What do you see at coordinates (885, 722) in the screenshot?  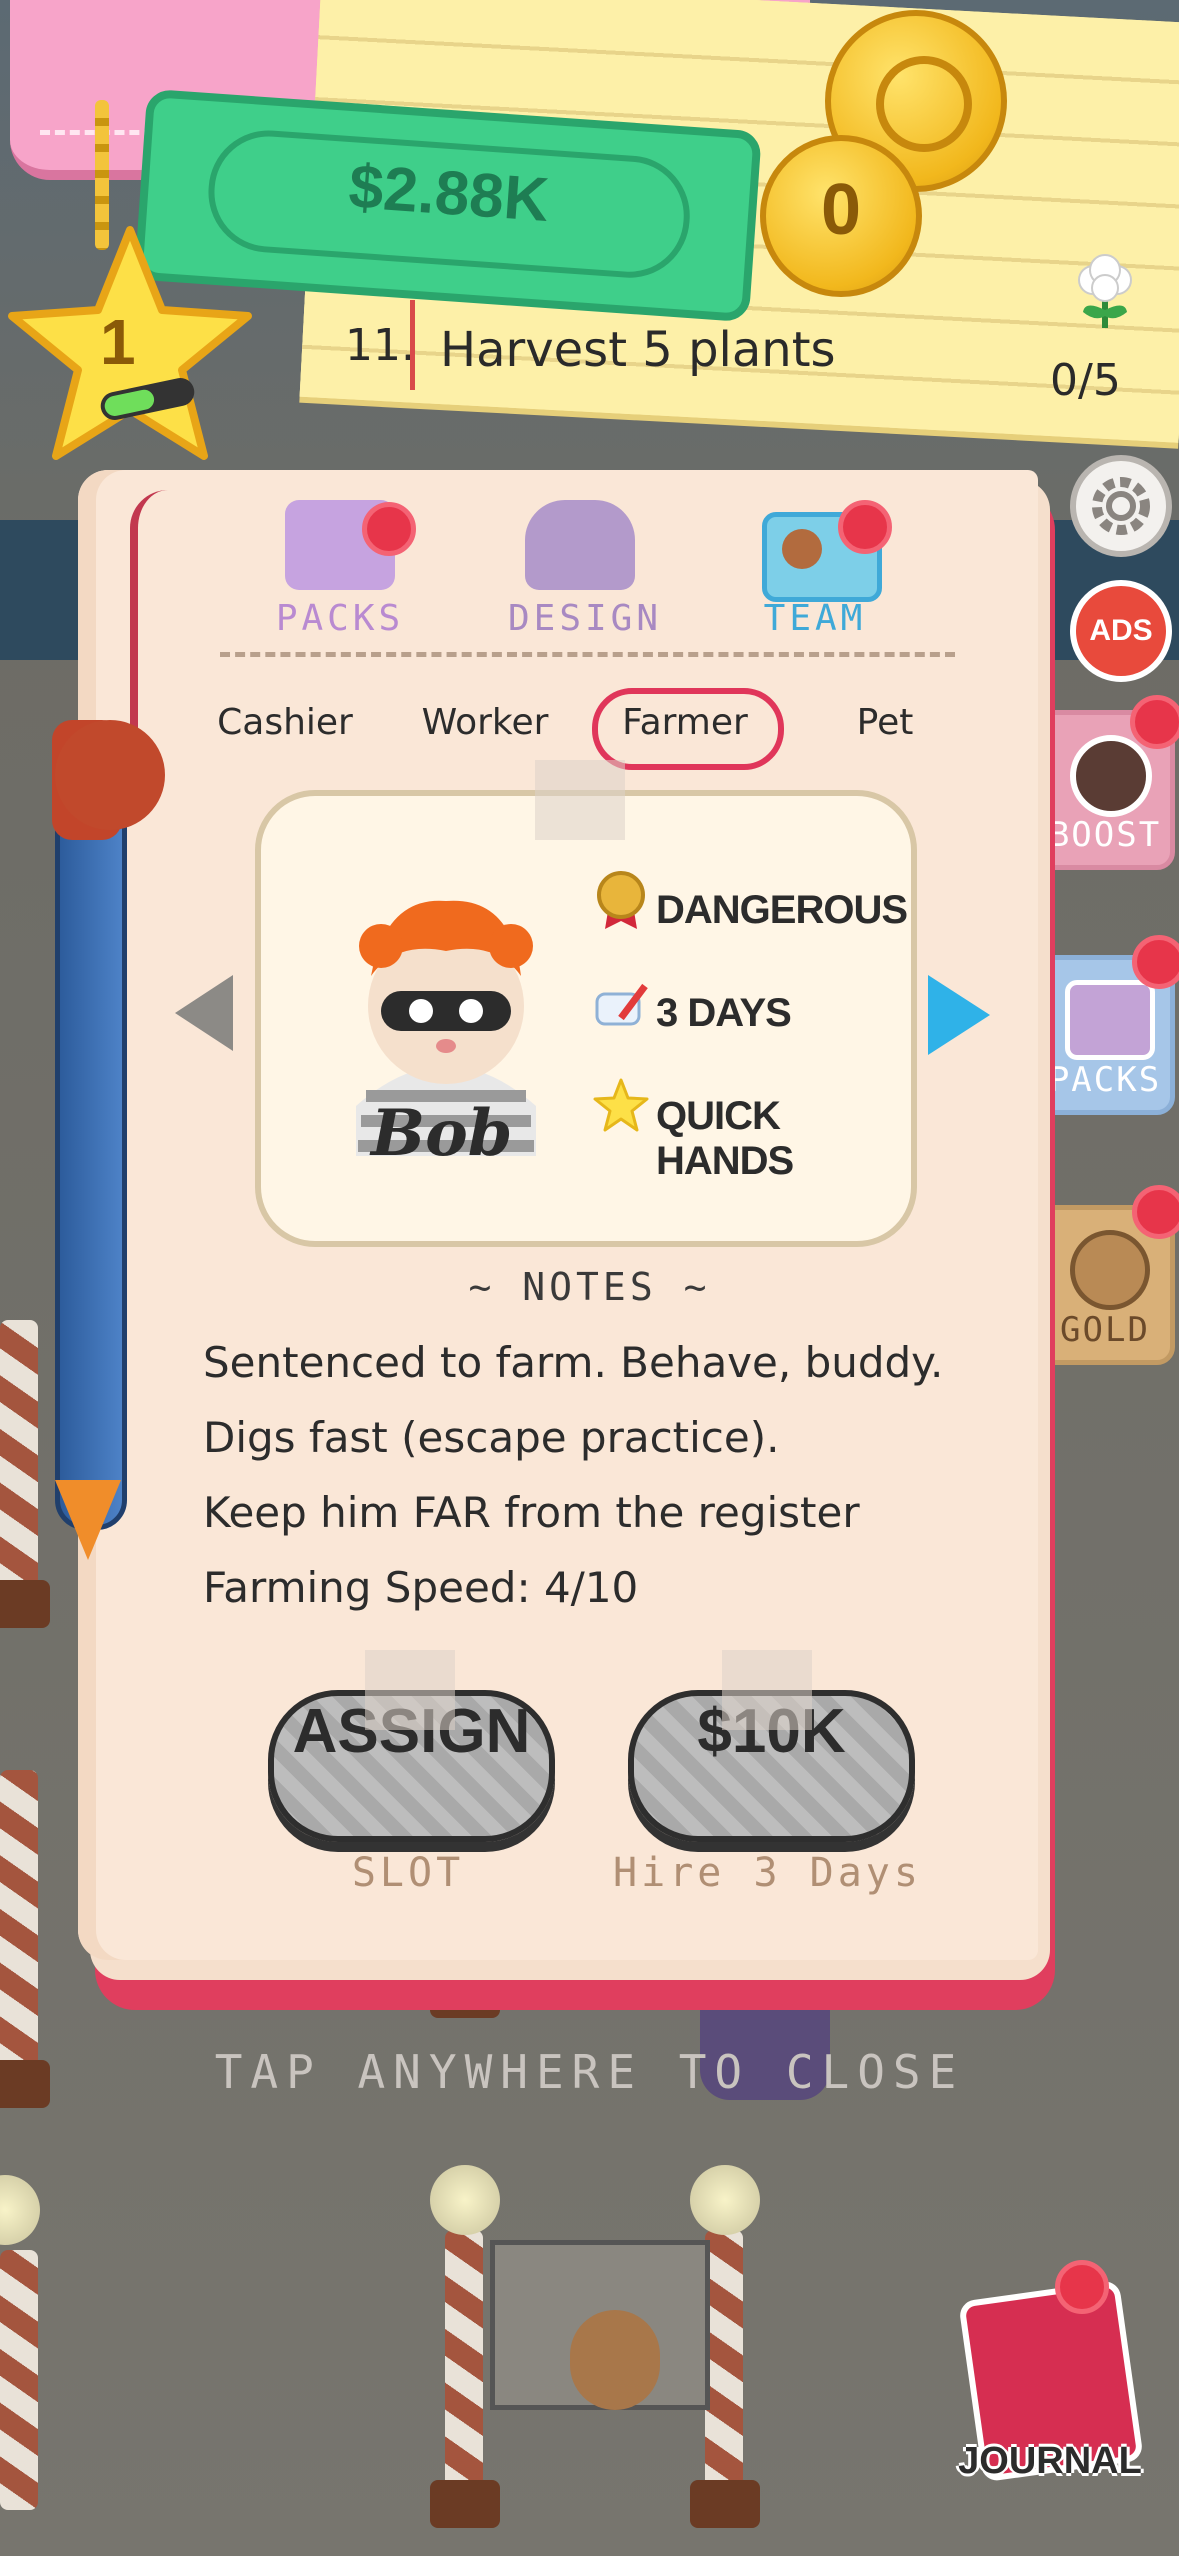 I see `category-pet: Pet` at bounding box center [885, 722].